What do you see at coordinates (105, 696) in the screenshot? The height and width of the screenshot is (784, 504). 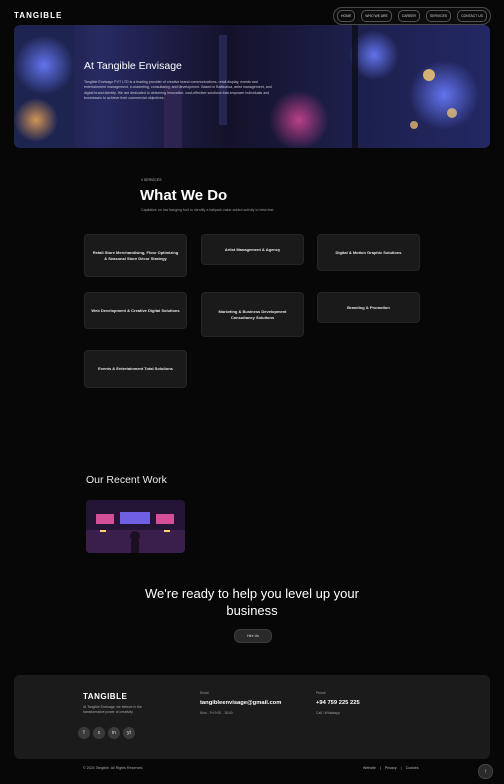 I see `footer-logo: TANGIBLE` at bounding box center [105, 696].